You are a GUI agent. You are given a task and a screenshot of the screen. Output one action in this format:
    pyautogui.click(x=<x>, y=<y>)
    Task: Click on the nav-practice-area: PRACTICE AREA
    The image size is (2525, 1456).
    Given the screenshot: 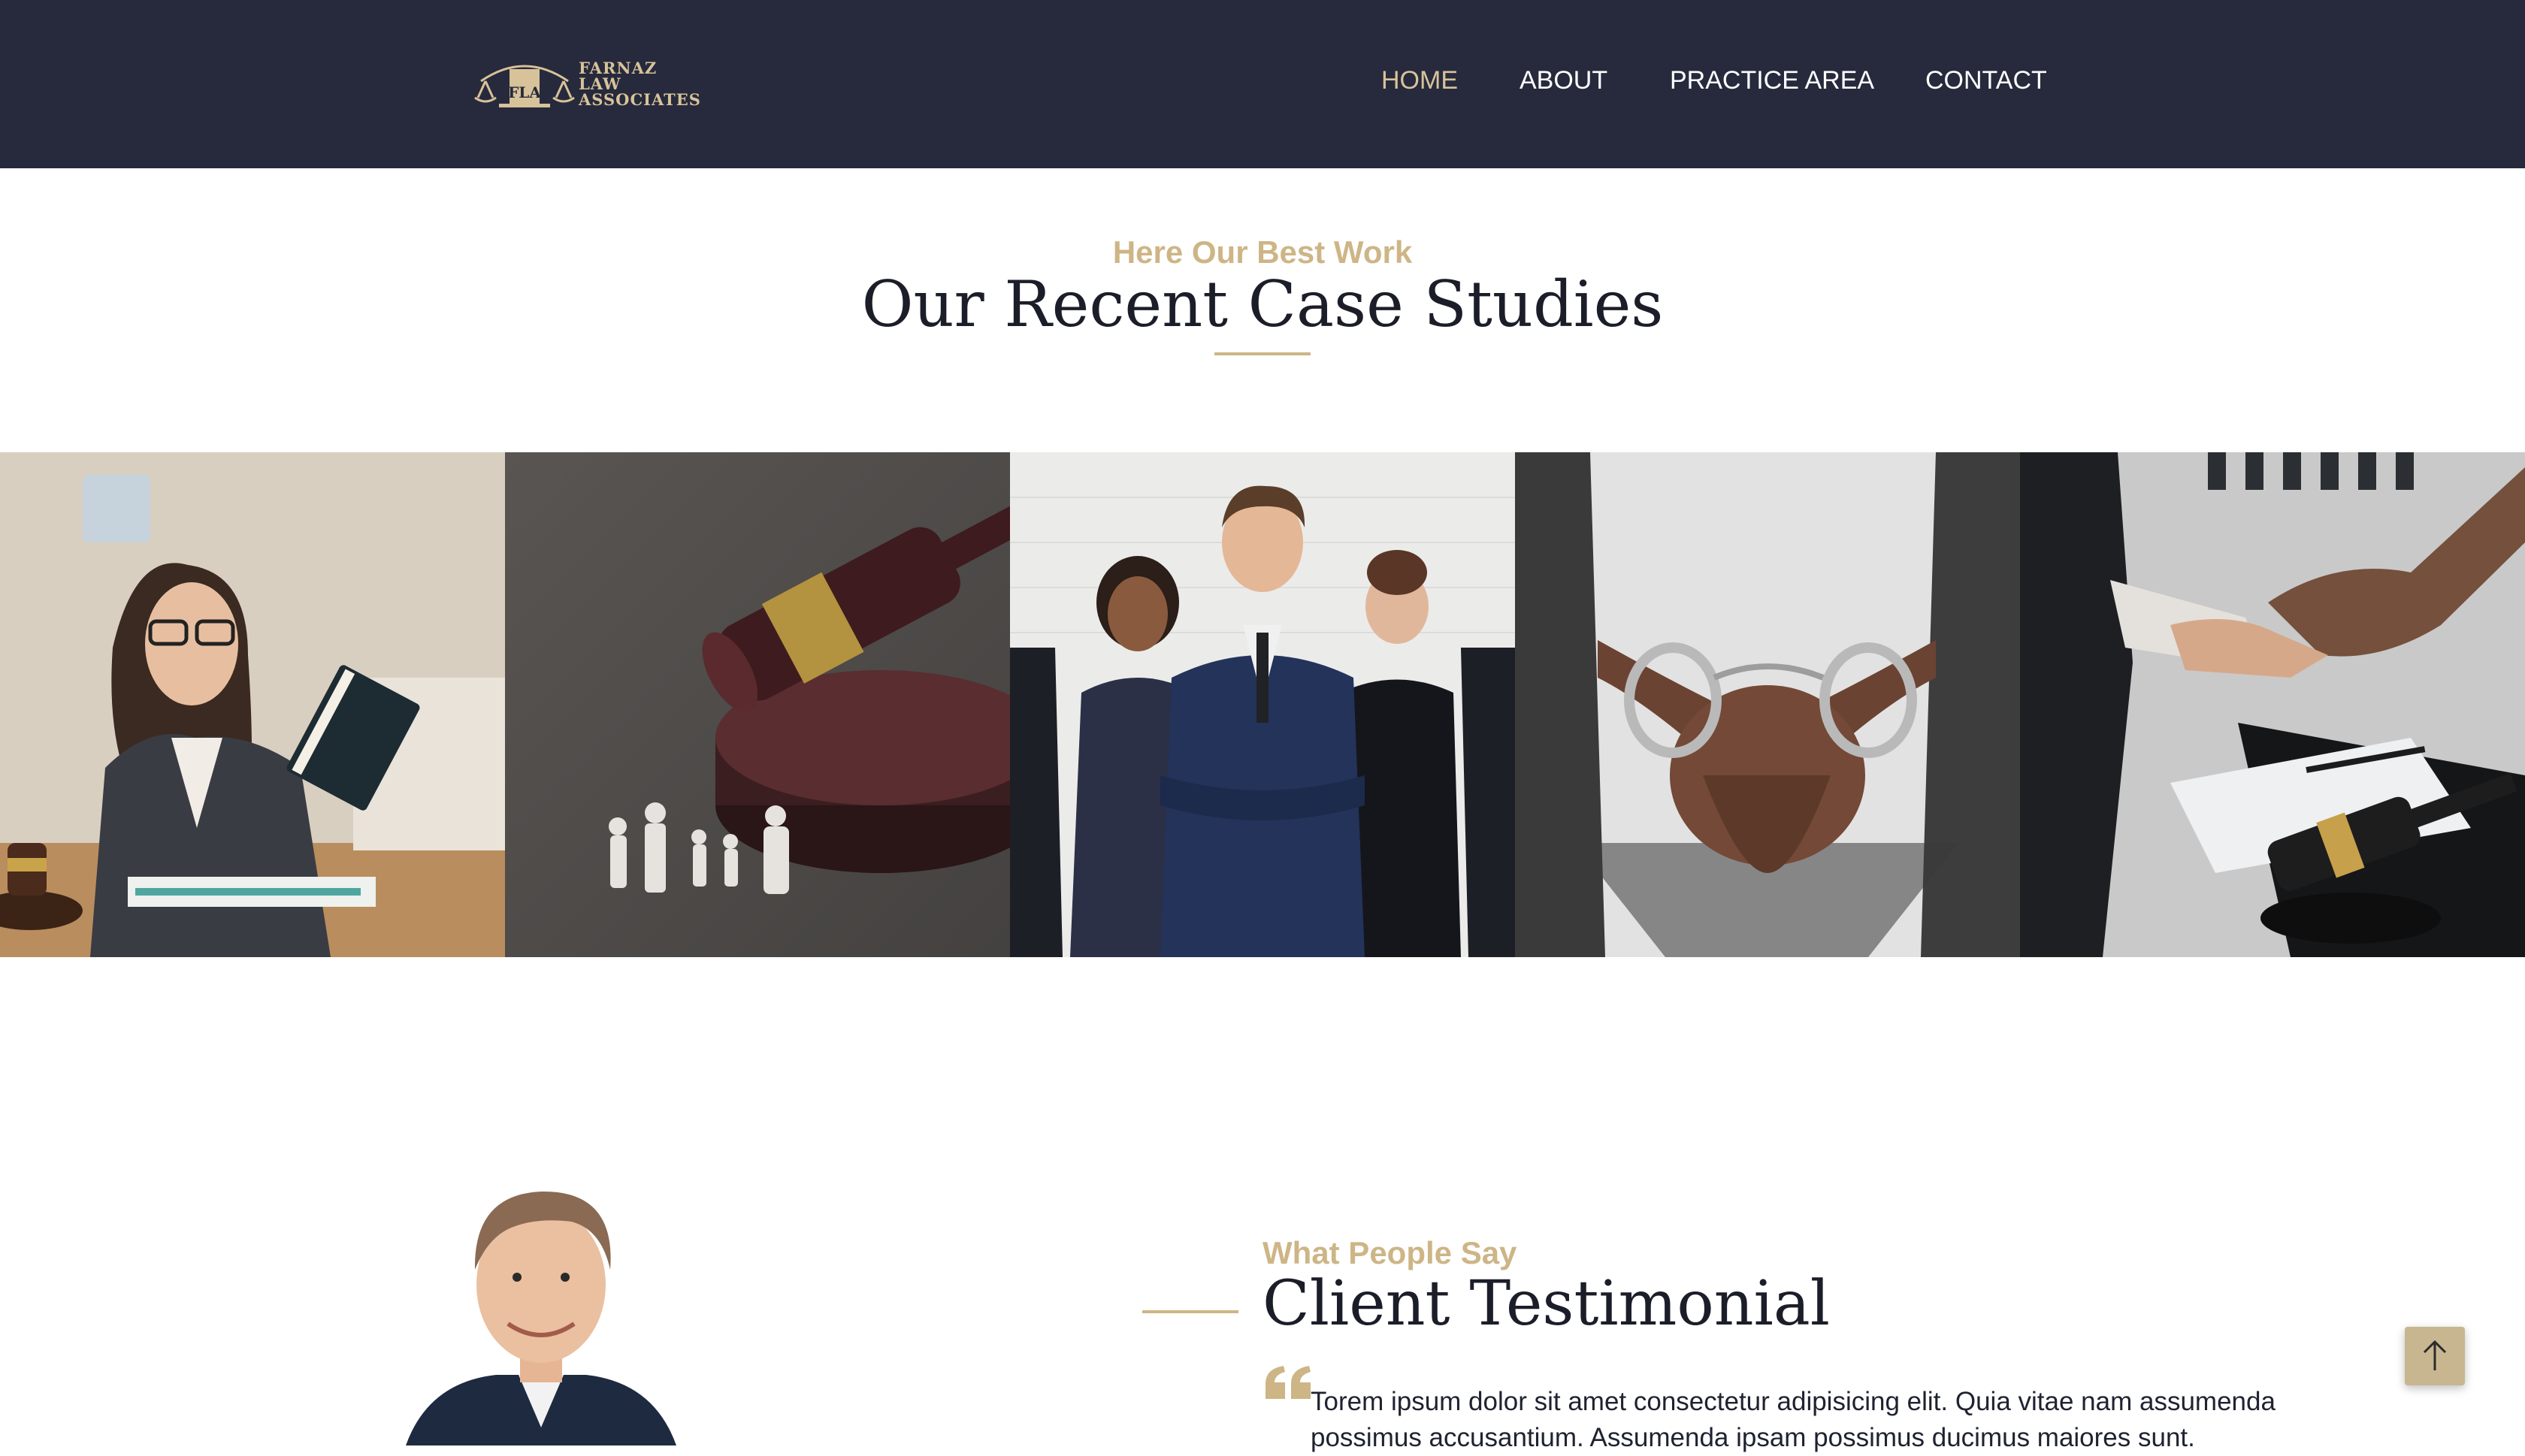 What is the action you would take?
    pyautogui.click(x=1772, y=84)
    